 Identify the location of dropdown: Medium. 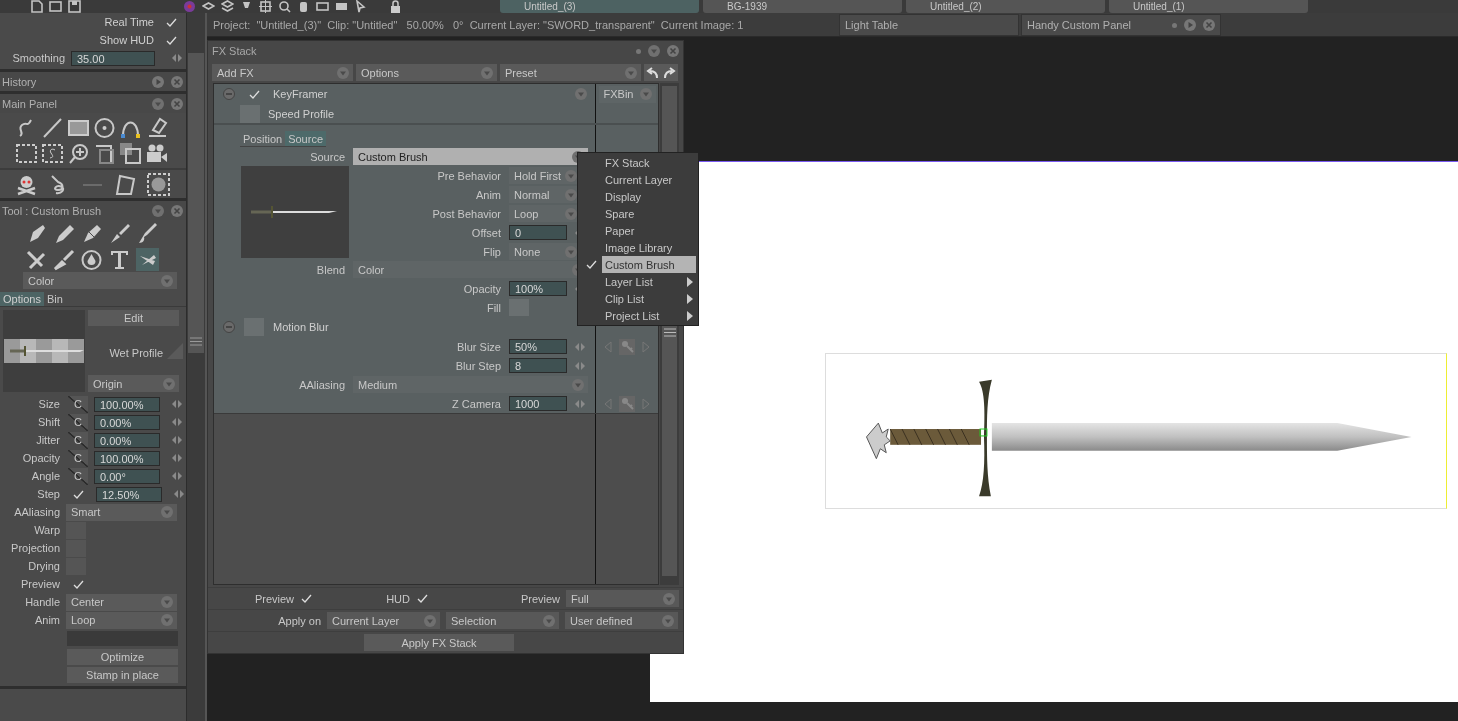
(470, 384).